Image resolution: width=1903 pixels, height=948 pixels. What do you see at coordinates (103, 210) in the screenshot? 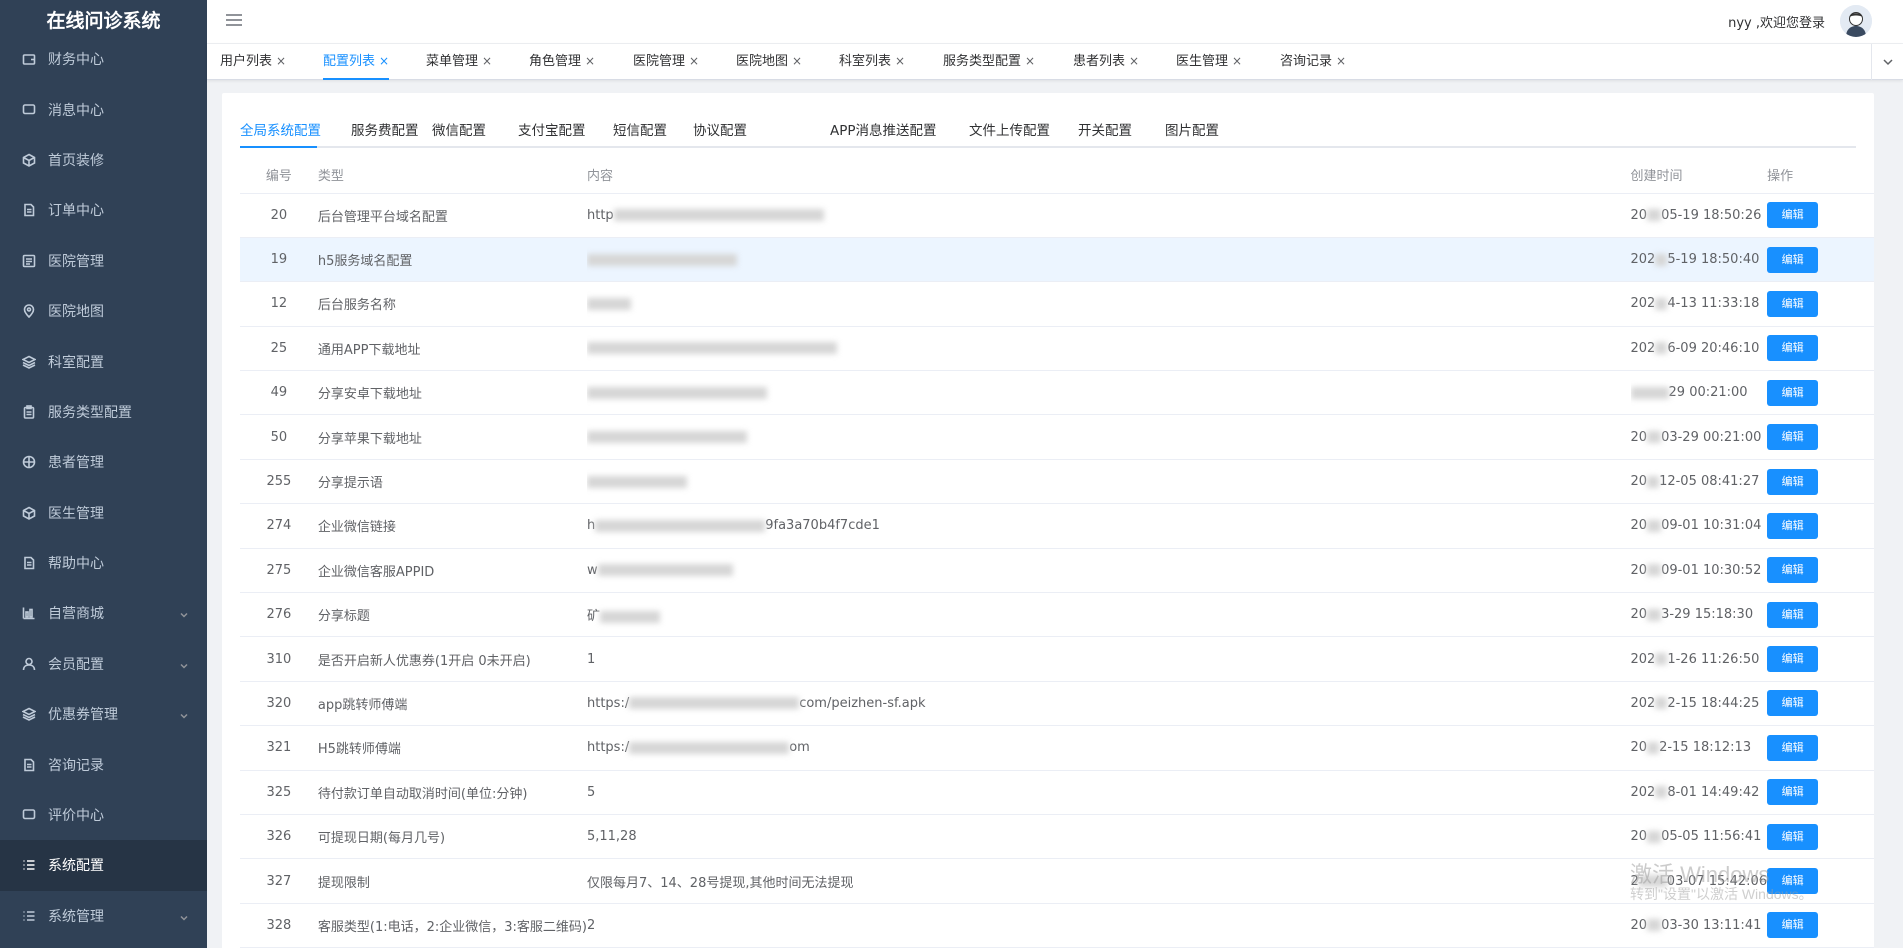
I see `sidebar-item: 订单中心` at bounding box center [103, 210].